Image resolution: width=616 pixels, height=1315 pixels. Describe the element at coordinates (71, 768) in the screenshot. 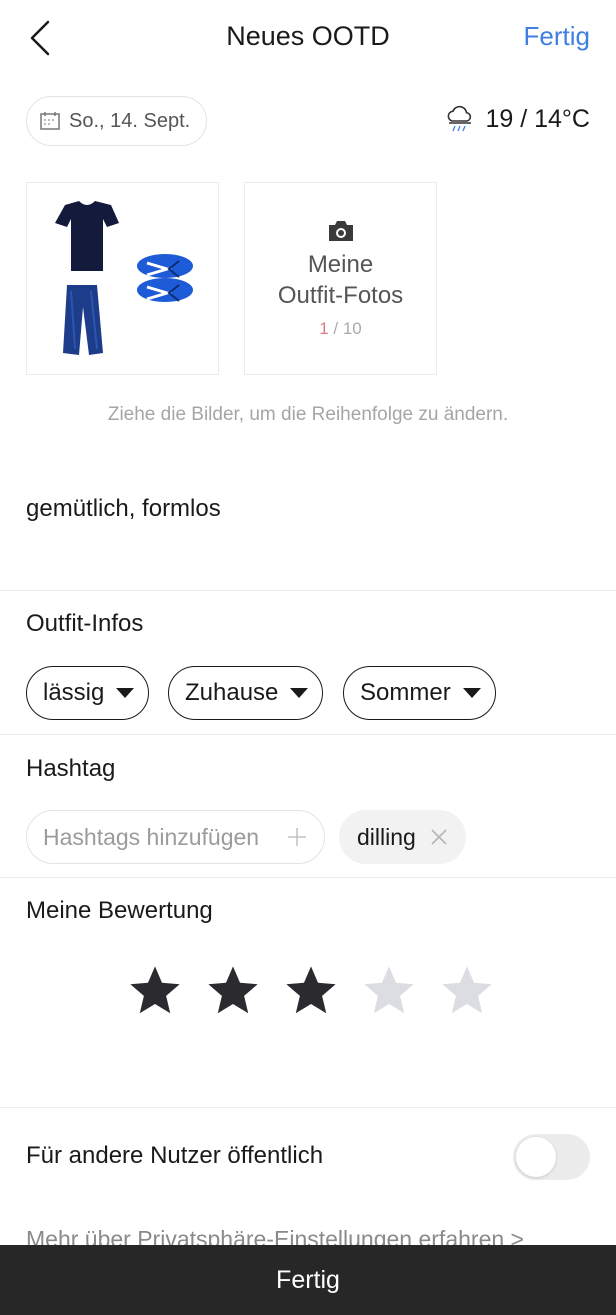

I see `hashtag-title: Hashtag` at that location.